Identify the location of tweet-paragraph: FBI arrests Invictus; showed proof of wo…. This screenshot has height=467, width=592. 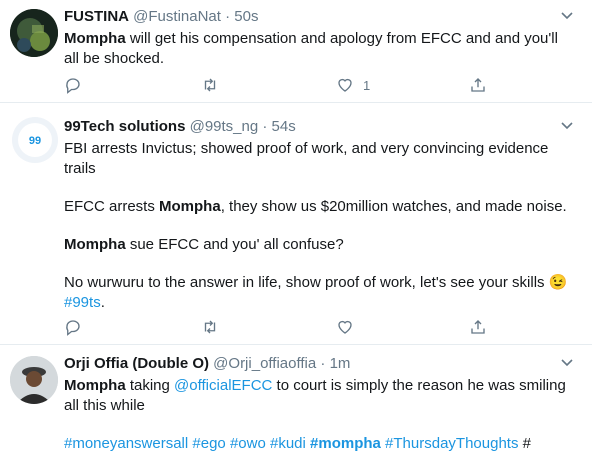
(306, 158).